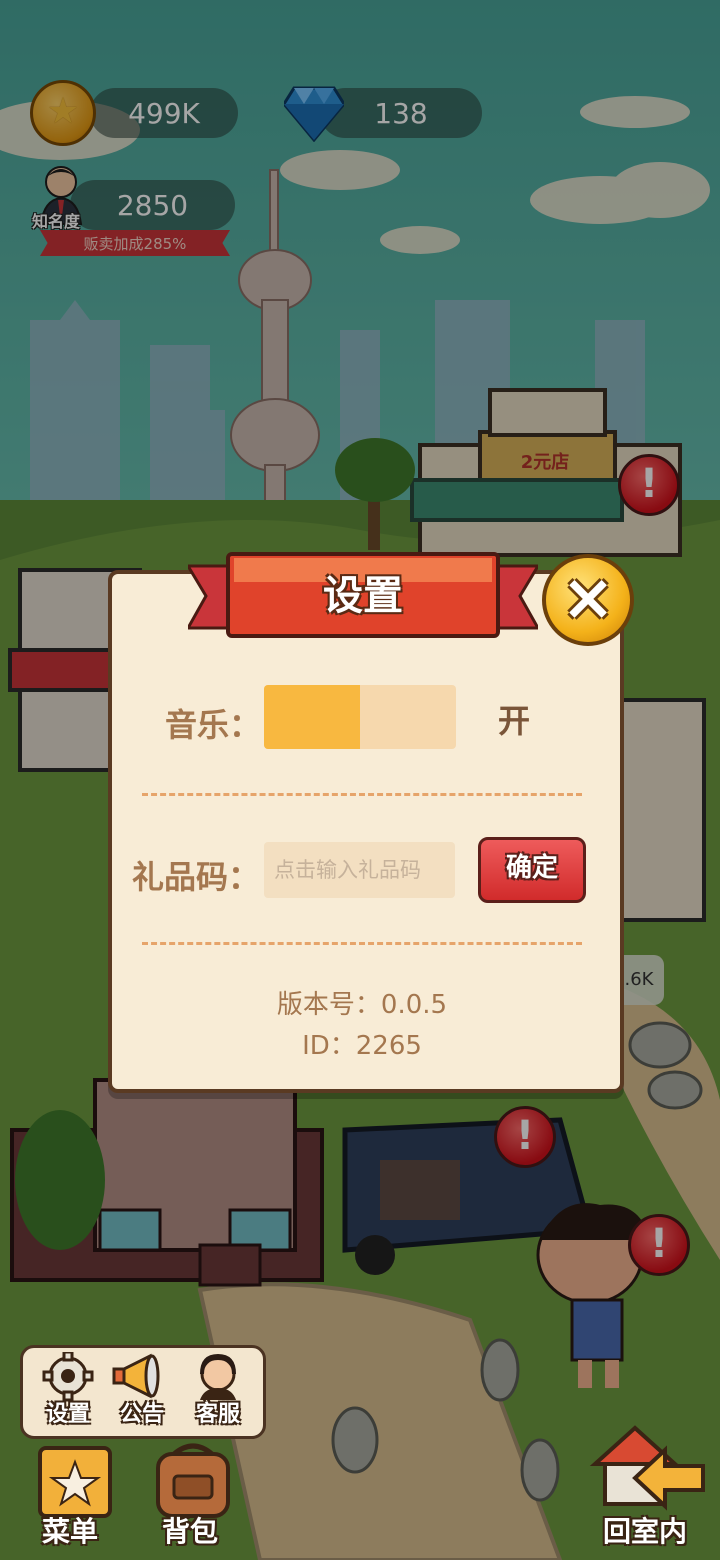 The height and width of the screenshot is (1560, 720). I want to click on backpack-icon, so click(193, 1480).